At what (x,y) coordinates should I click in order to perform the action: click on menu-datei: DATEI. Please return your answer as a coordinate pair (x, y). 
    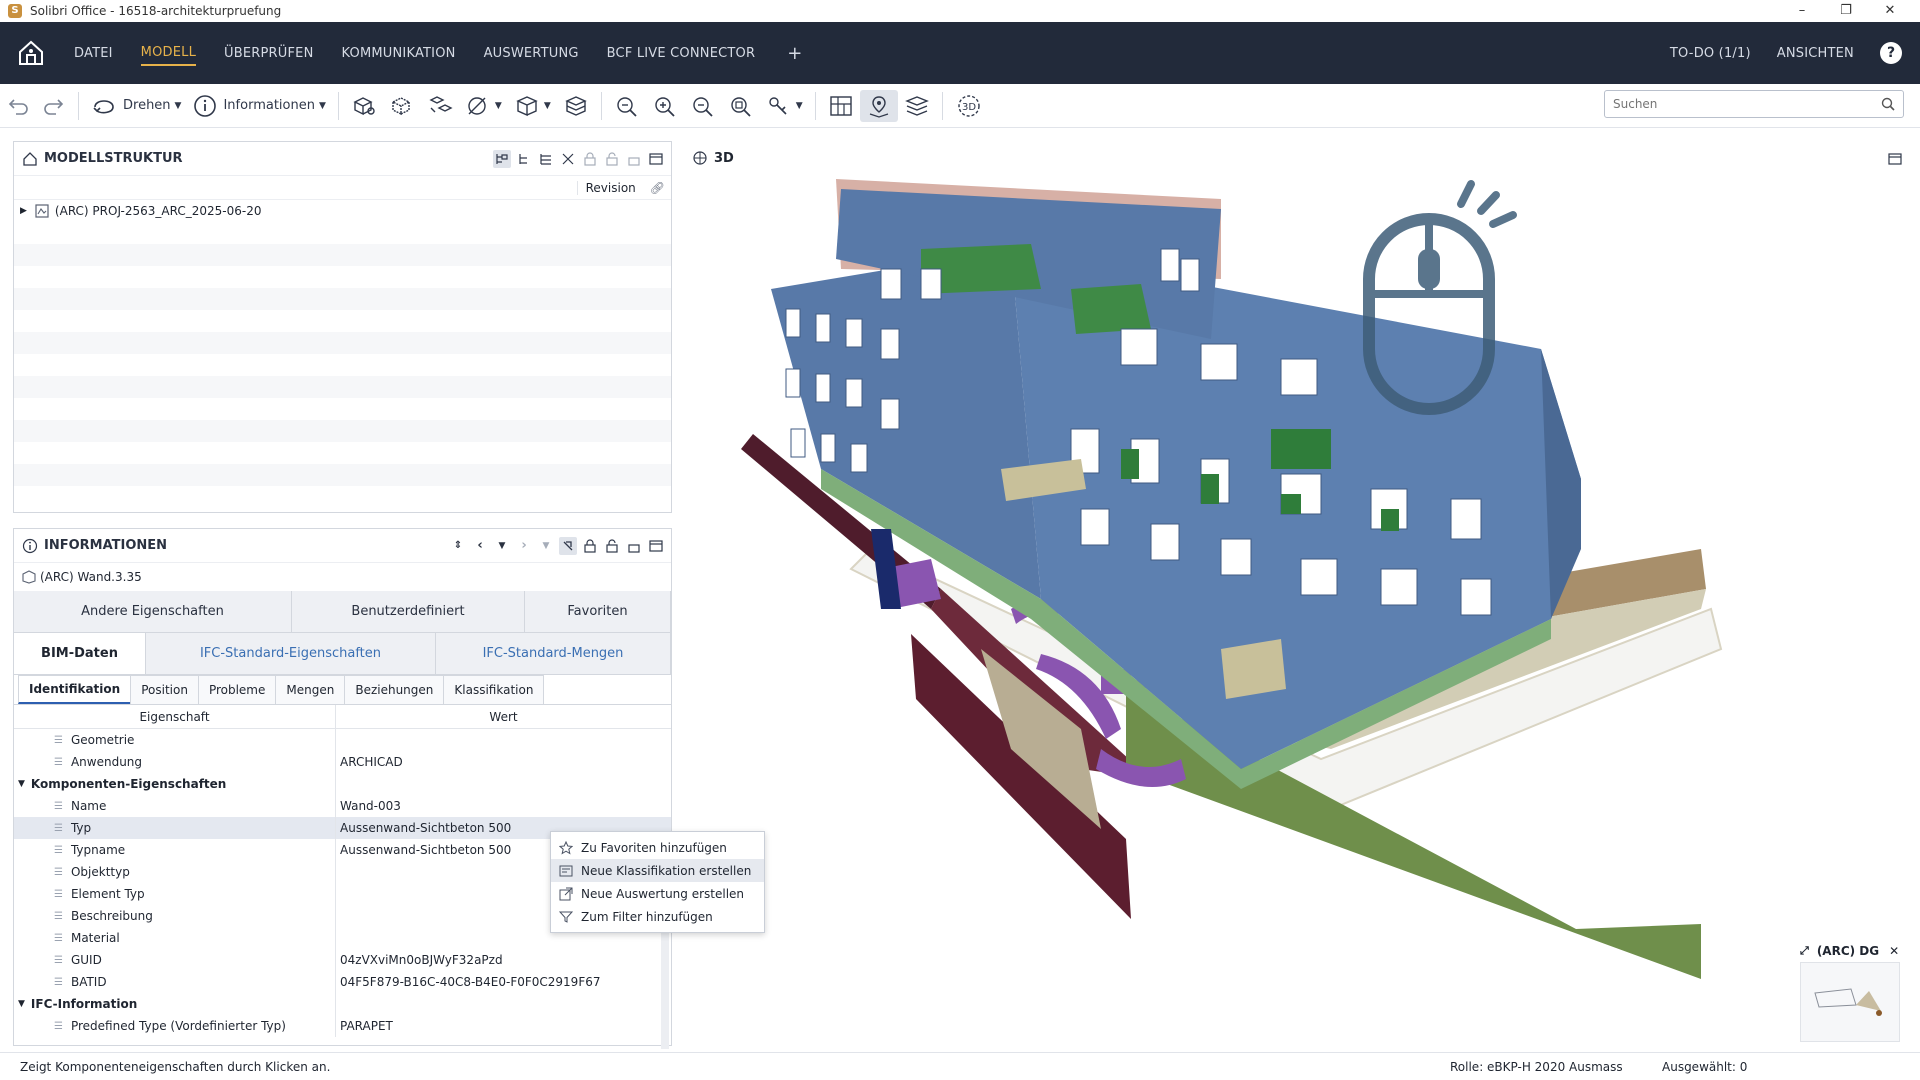
    Looking at the image, I should click on (93, 53).